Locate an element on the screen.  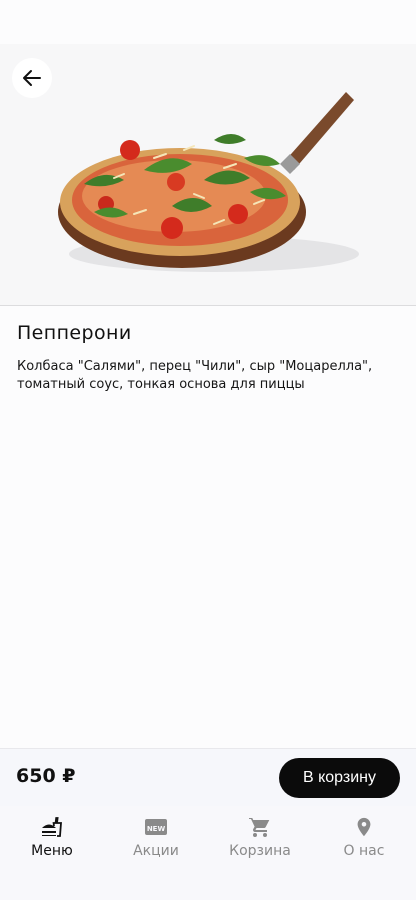
nav-item-about: О нас is located at coordinates (364, 853).